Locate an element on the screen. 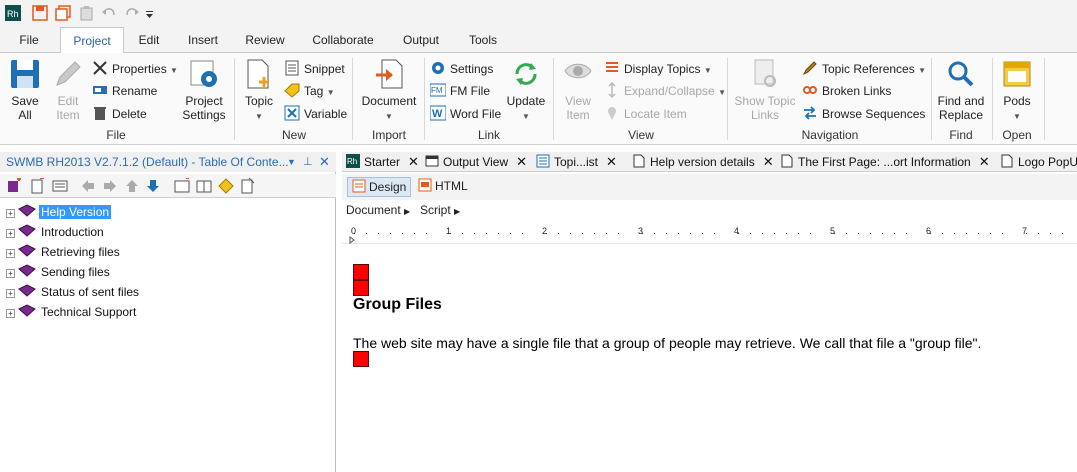 The height and width of the screenshot is (472, 1077). page-icon is located at coordinates (787, 161).